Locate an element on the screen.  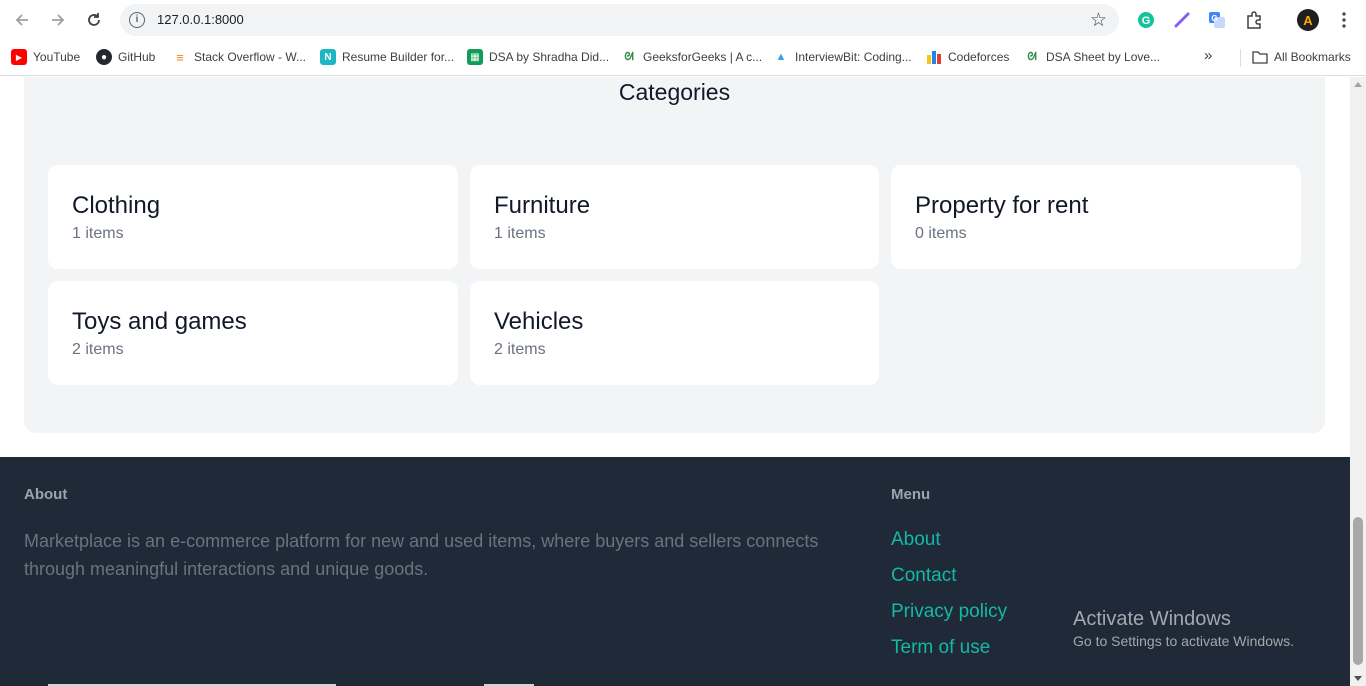
footer-link-about: About is located at coordinates (916, 540).